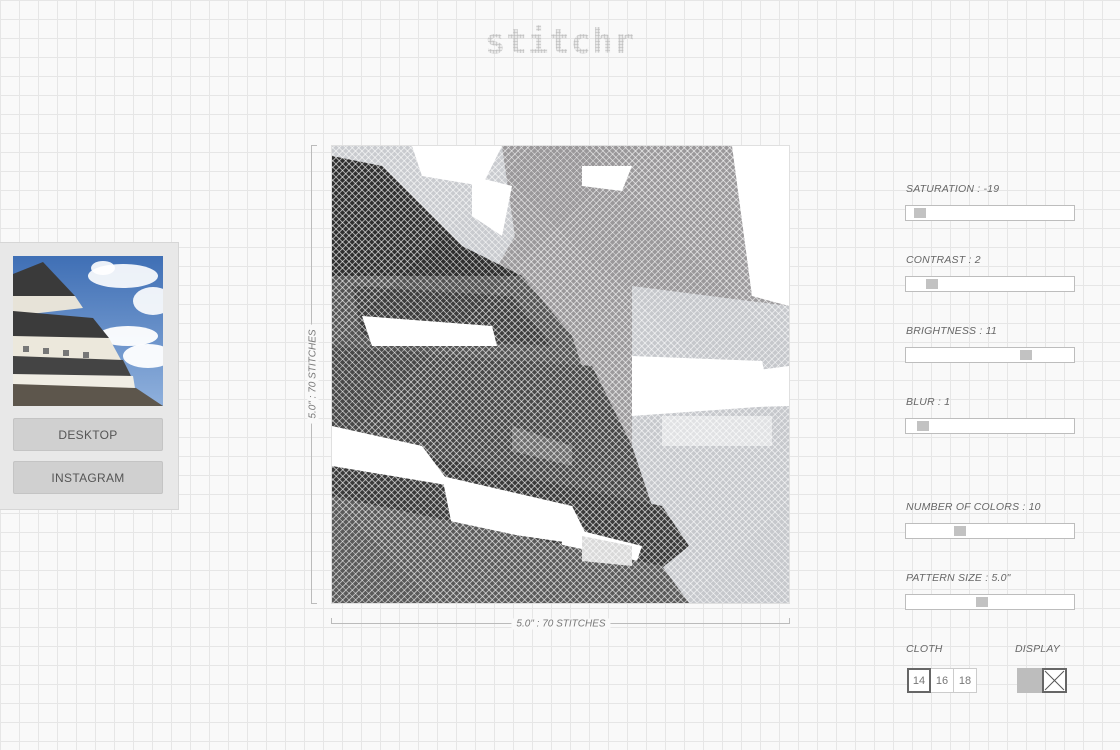 The image size is (1120, 750). Describe the element at coordinates (560, 42) in the screenshot. I see `app-logo: stitchr` at that location.